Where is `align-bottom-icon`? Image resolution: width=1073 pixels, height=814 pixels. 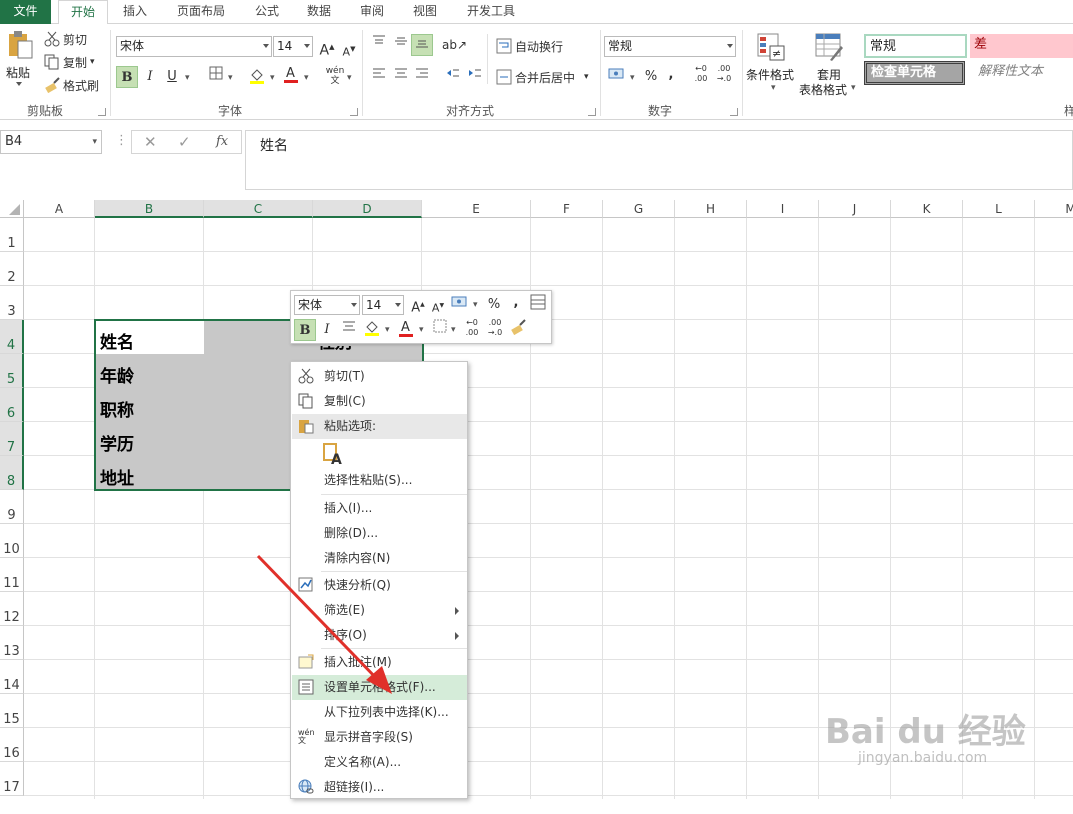
align-bottom-icon is located at coordinates (422, 45).